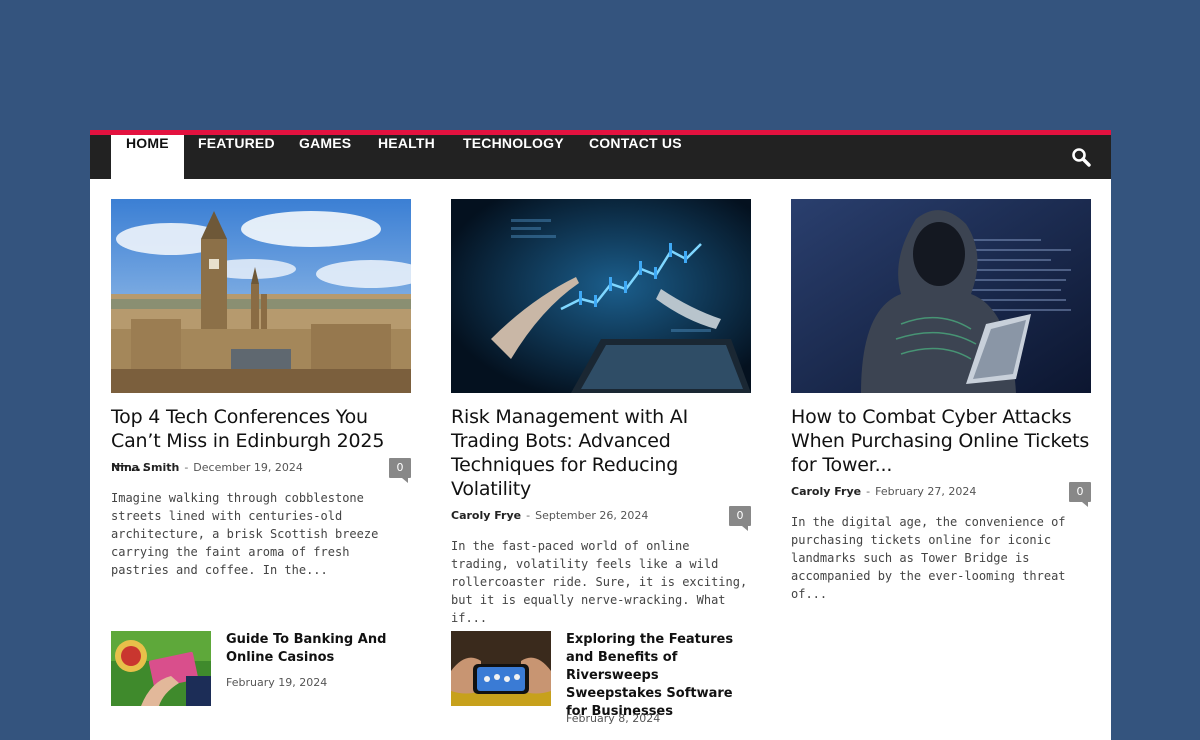 The width and height of the screenshot is (1200, 740). I want to click on small-post-date: February 19, 2024, so click(277, 682).